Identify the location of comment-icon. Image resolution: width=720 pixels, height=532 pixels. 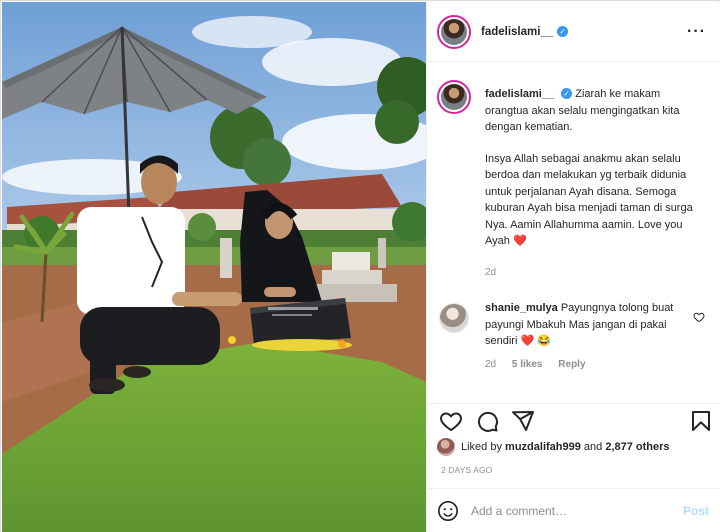
(487, 421).